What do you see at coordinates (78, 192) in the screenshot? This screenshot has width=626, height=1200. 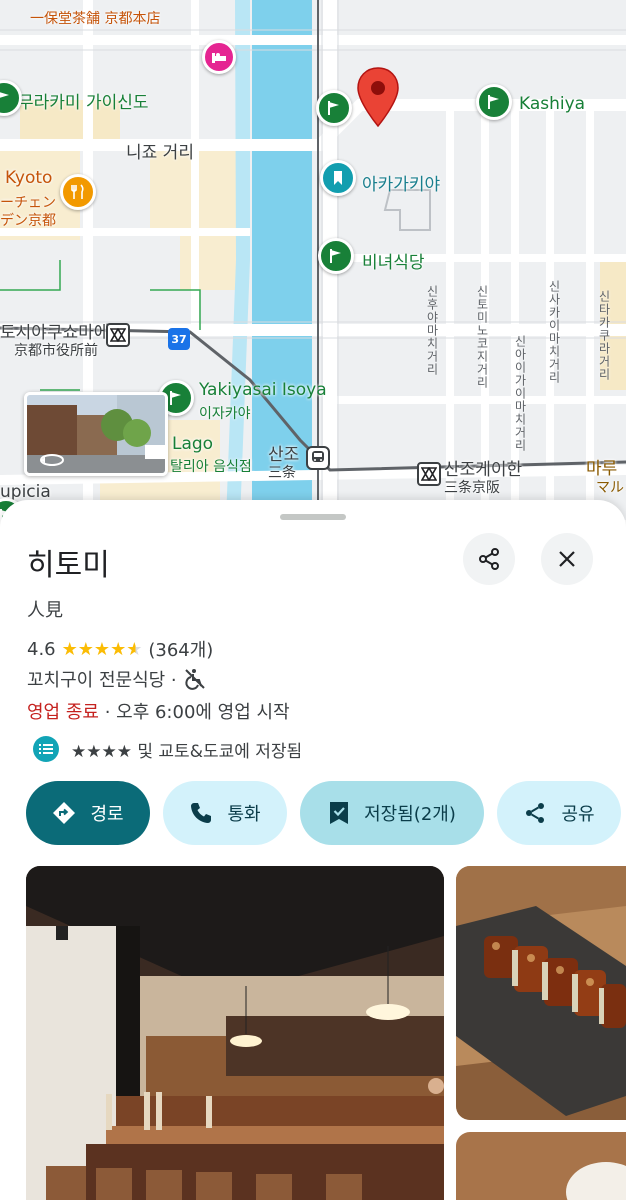 I see `restaurant-pin-icon` at bounding box center [78, 192].